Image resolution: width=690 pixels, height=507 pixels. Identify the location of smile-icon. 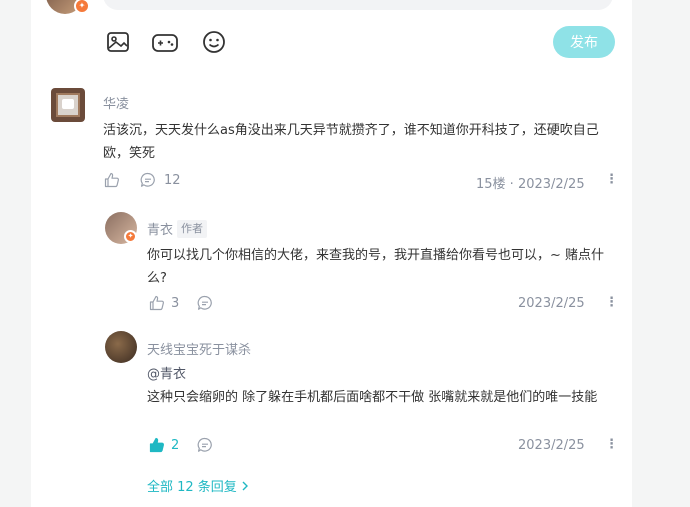
(214, 42).